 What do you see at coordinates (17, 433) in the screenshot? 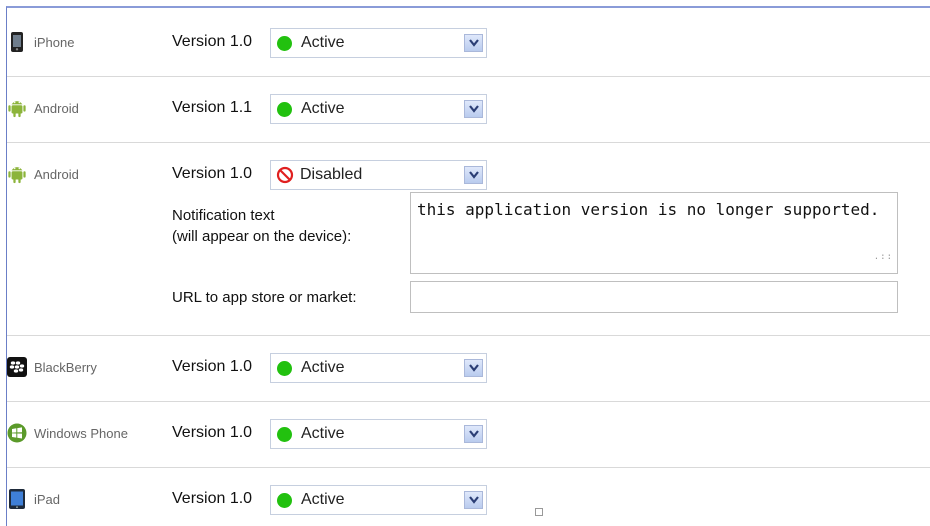
I see `windows-phone-icon` at bounding box center [17, 433].